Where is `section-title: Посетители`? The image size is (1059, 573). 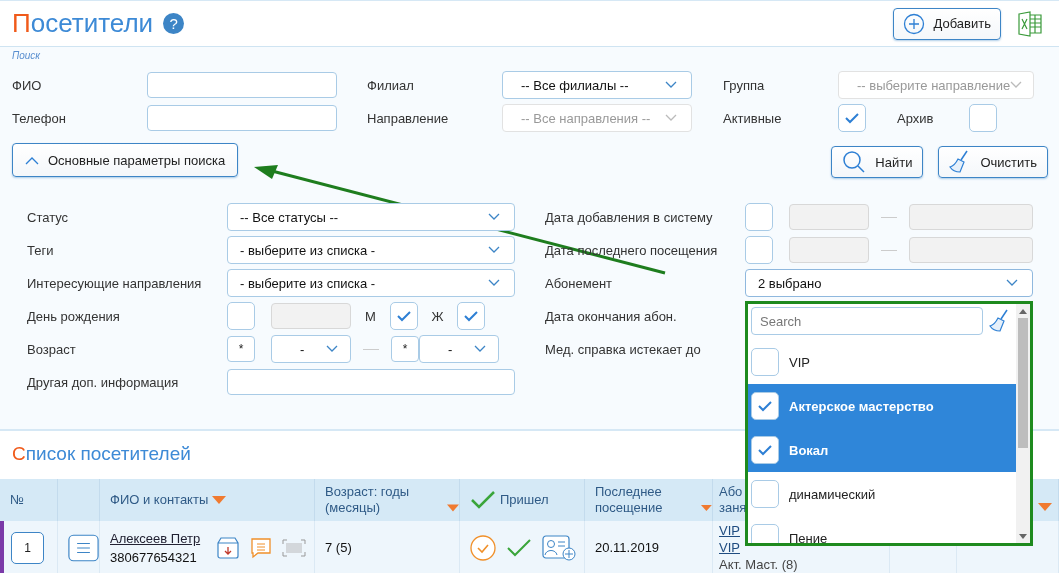 section-title: Посетители is located at coordinates (83, 23).